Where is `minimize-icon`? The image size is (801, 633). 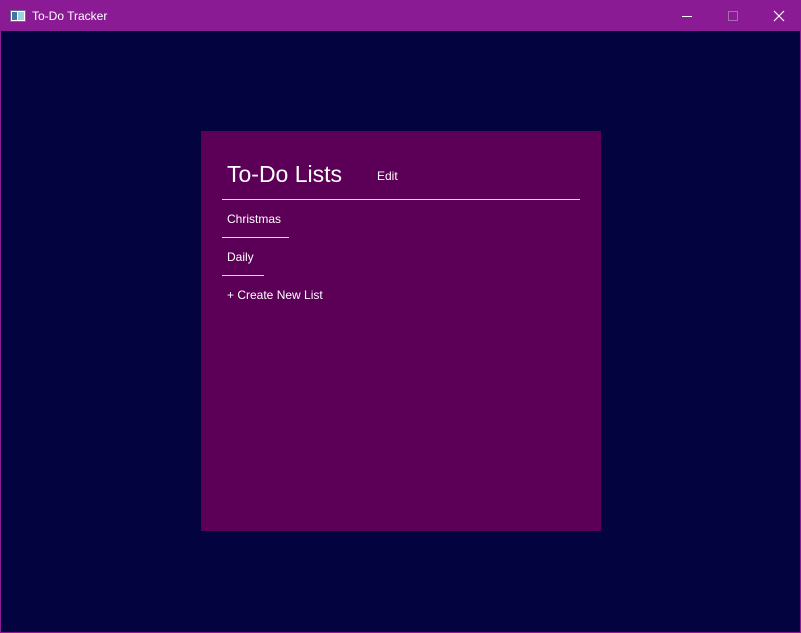
minimize-icon is located at coordinates (687, 16).